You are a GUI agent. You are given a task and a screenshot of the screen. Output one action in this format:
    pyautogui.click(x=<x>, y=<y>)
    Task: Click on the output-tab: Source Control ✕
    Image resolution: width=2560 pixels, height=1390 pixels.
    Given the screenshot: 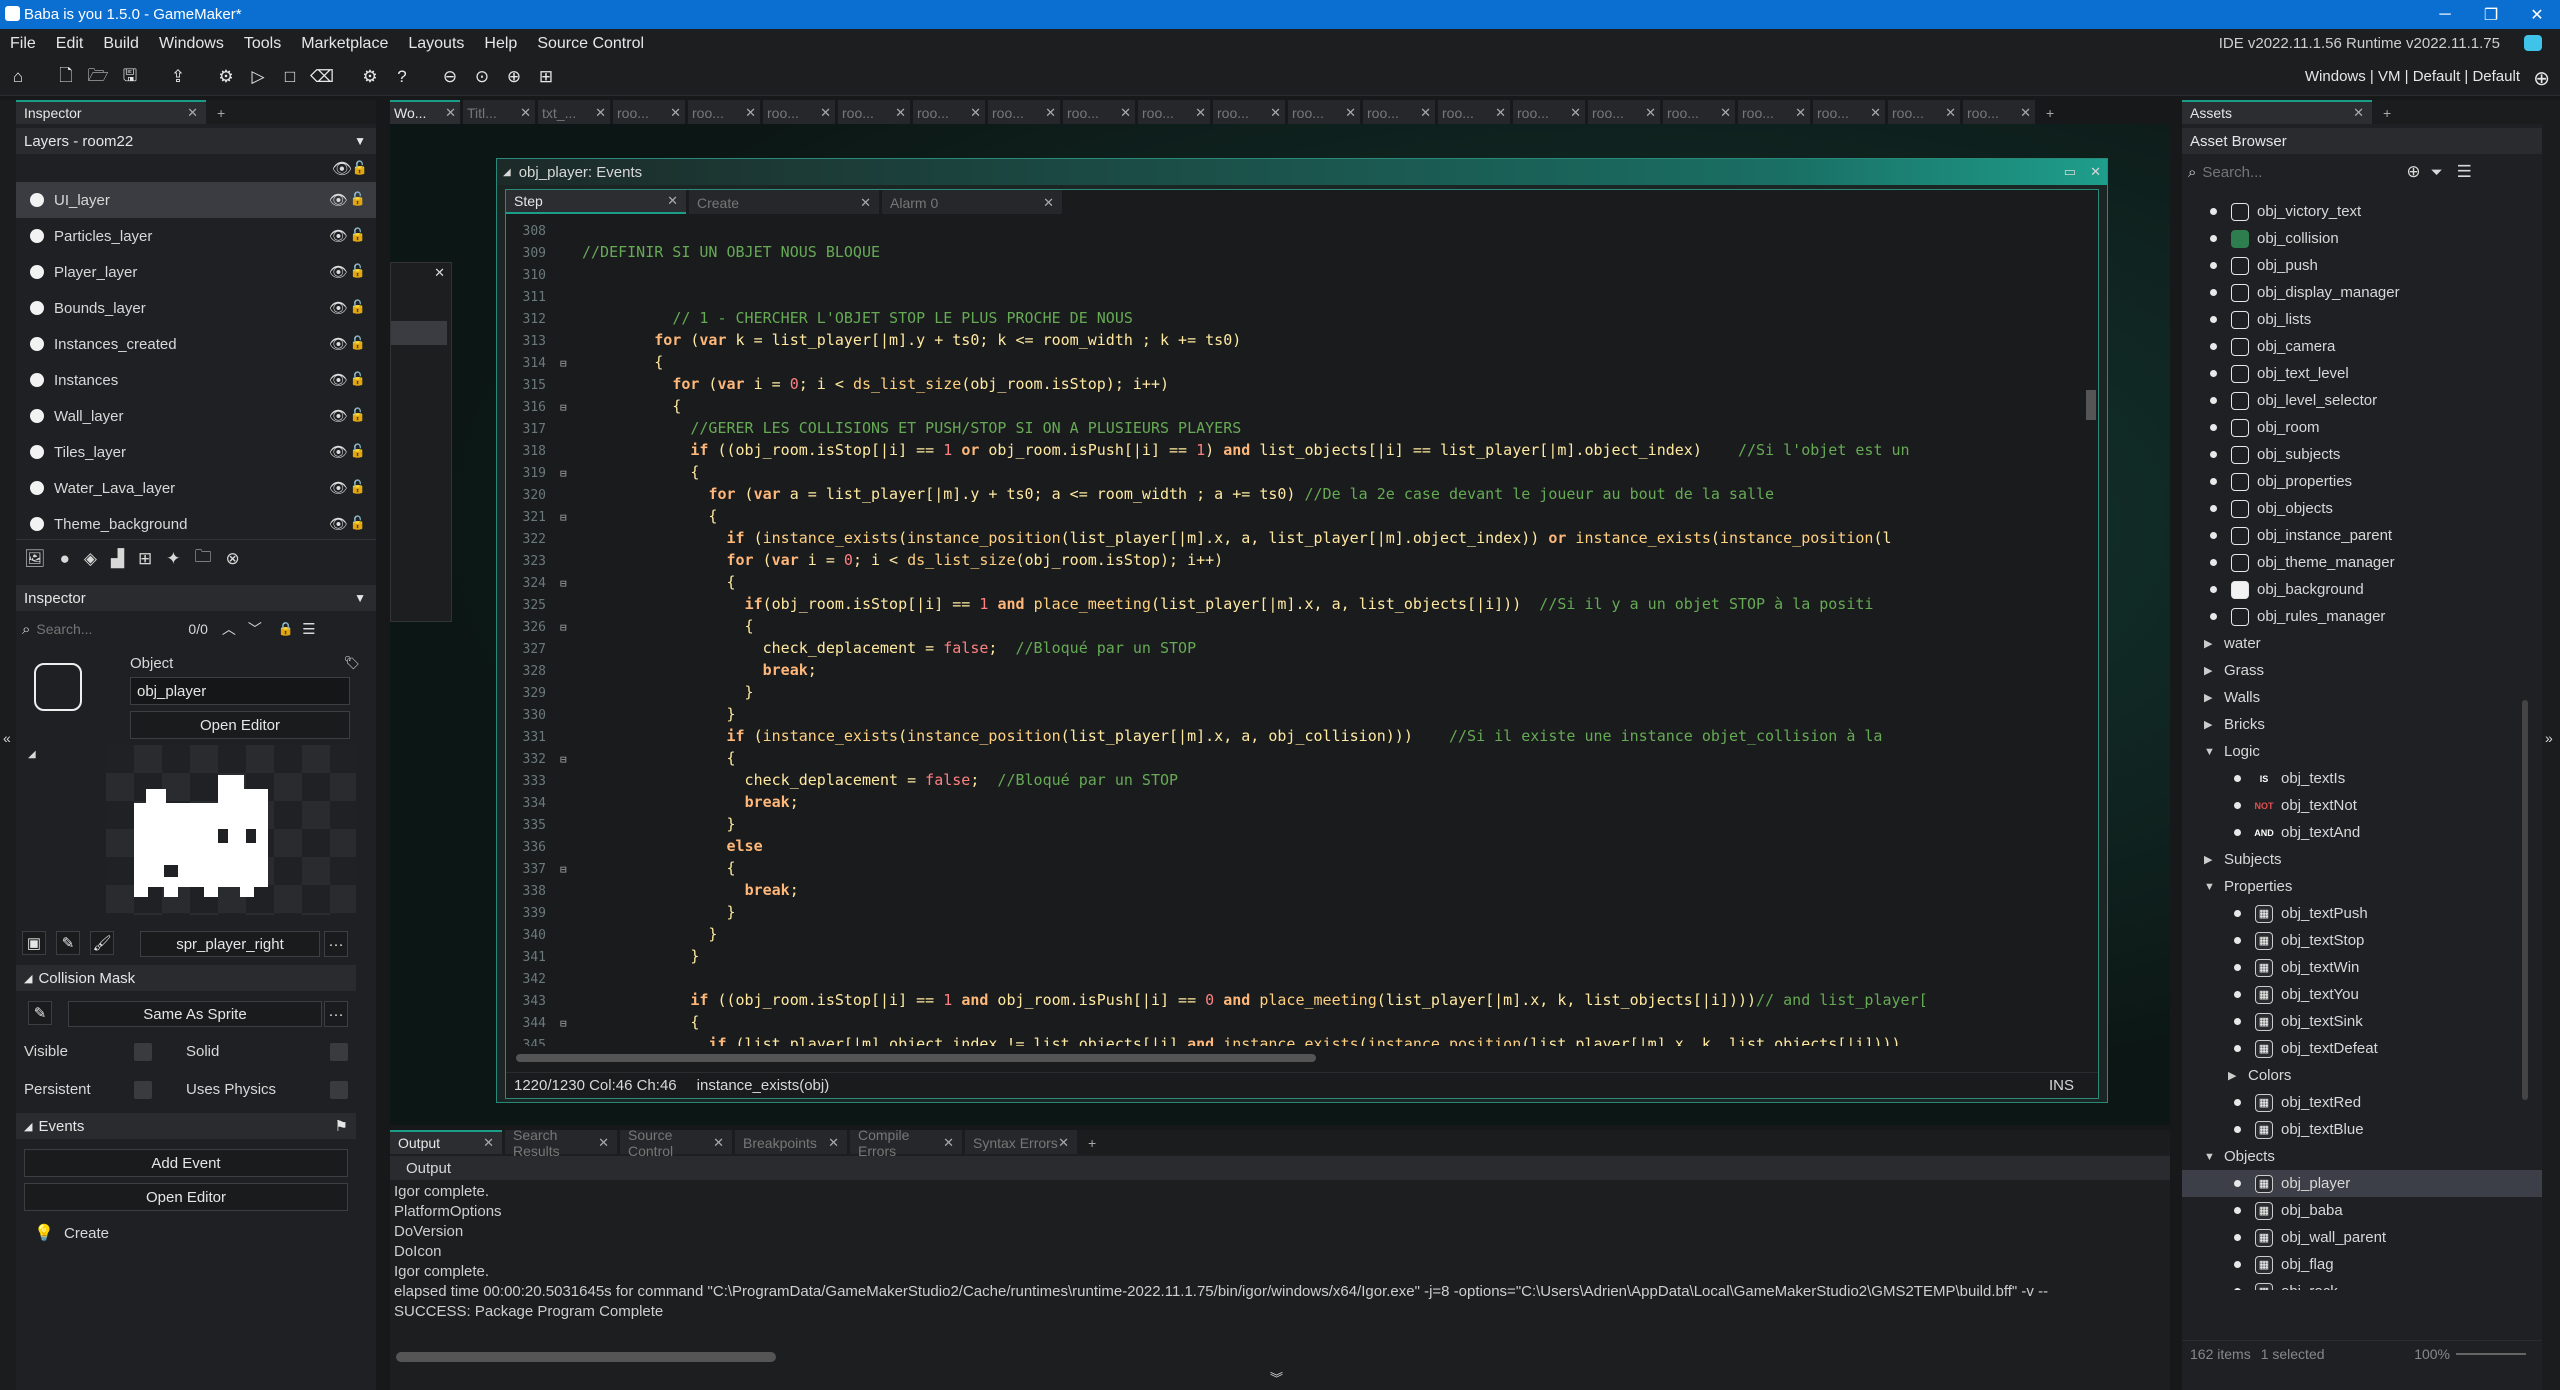 What is the action you would take?
    pyautogui.click(x=676, y=1143)
    